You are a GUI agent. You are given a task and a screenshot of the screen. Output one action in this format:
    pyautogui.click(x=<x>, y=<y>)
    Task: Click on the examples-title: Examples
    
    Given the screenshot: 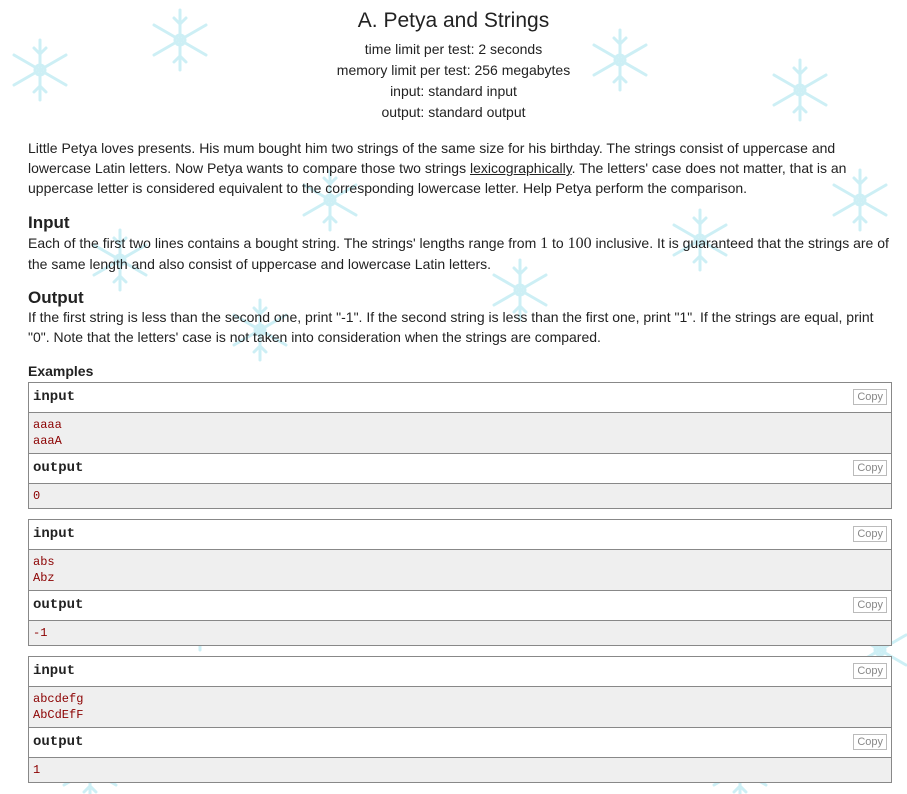 What is the action you would take?
    pyautogui.click(x=61, y=371)
    